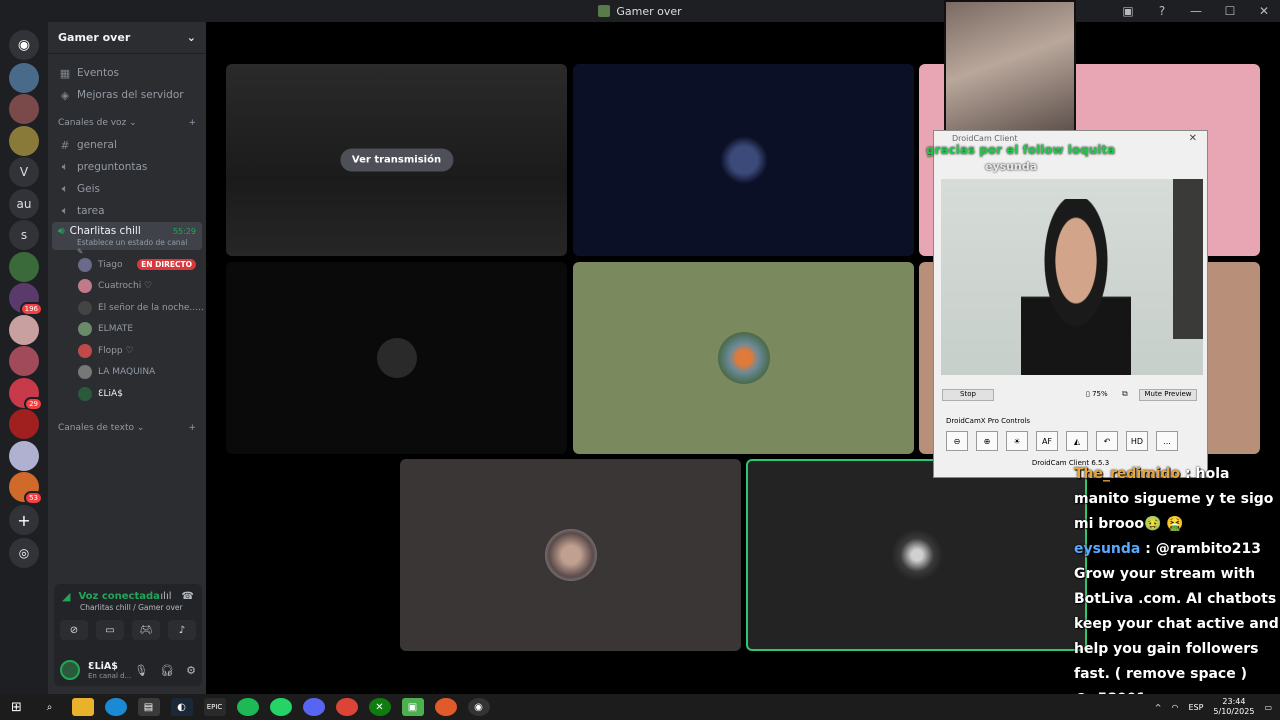 The width and height of the screenshot is (1280, 720). What do you see at coordinates (987, 441) in the screenshot?
I see `droidcam-tool-button: ⊕` at bounding box center [987, 441].